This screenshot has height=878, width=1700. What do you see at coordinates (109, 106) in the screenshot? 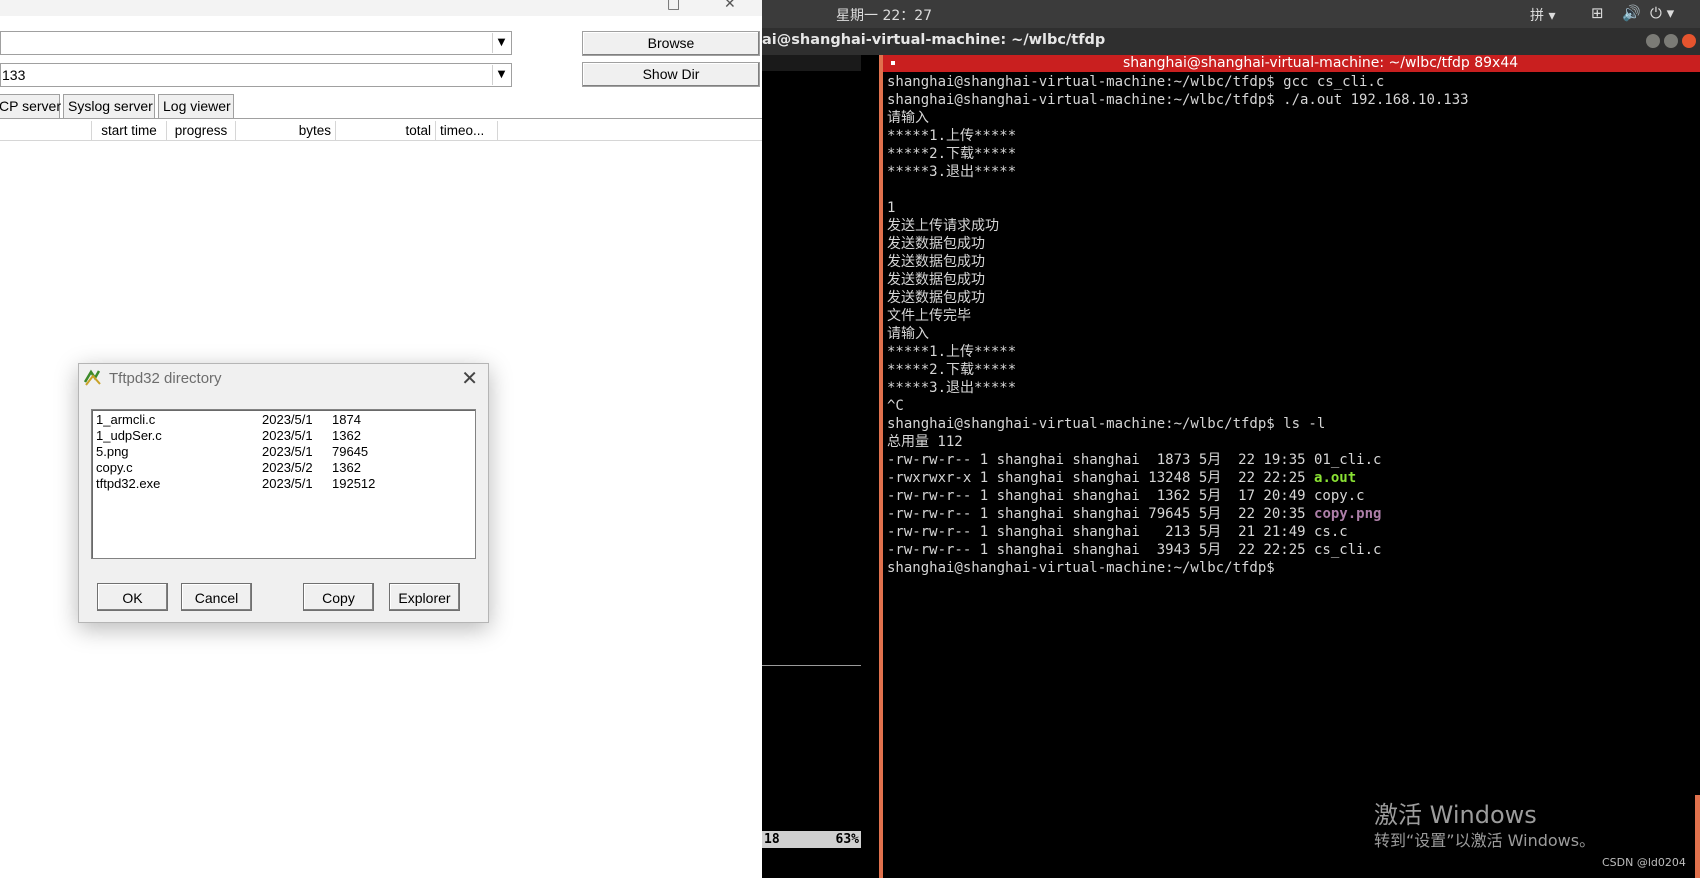
I see `tab-syslog-server: Syslog server` at bounding box center [109, 106].